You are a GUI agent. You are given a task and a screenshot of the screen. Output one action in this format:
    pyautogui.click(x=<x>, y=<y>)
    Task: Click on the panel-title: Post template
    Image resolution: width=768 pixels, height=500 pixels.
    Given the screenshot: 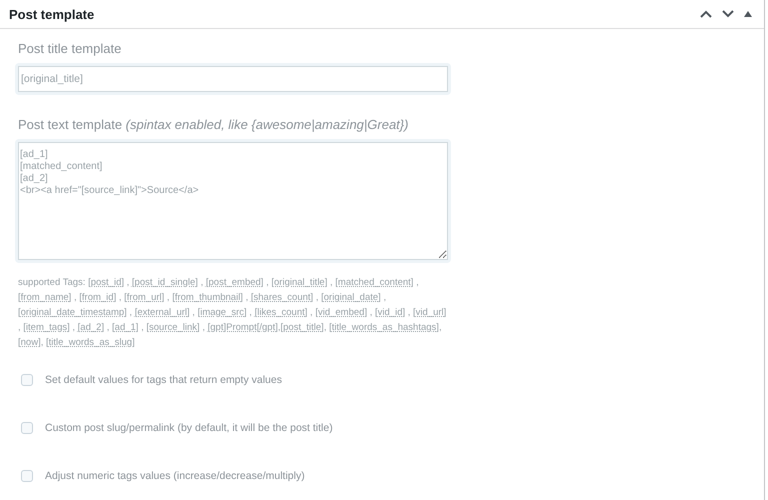 What is the action you would take?
    pyautogui.click(x=51, y=14)
    